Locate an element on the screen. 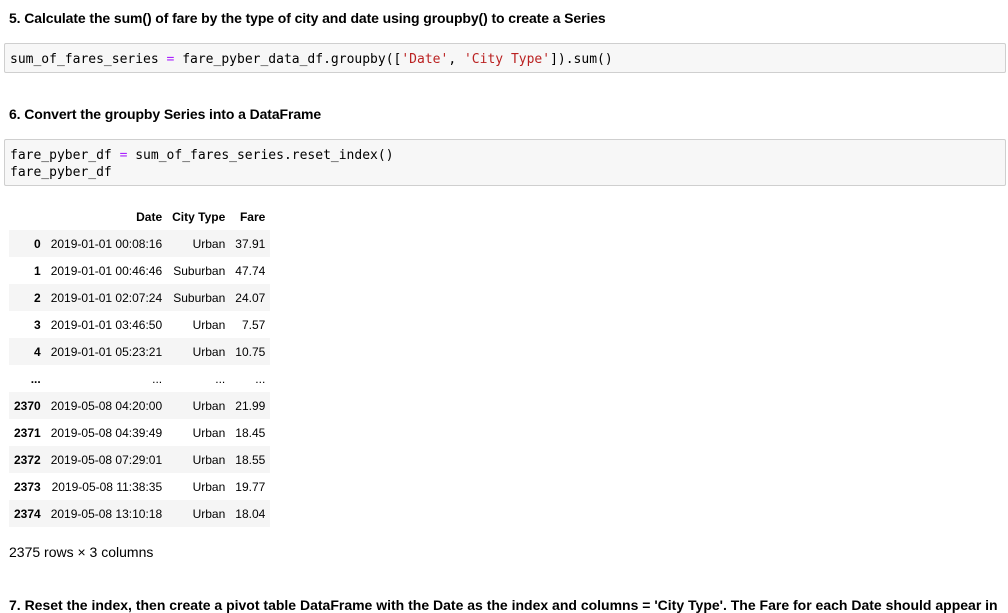 The height and width of the screenshot is (613, 1008). table-row: 0 2019-01-01 00:08:16 Urban 37.91 is located at coordinates (140, 243).